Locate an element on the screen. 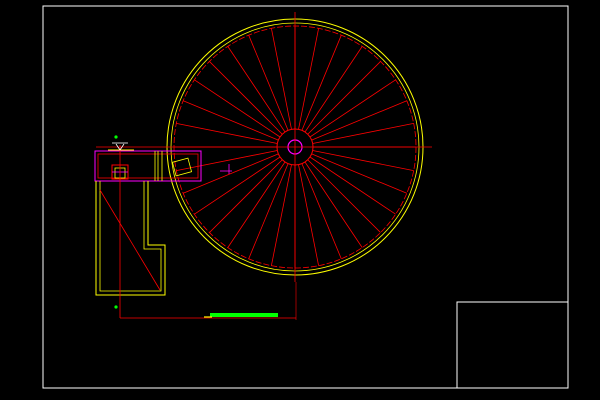  dimension-line is located at coordinates (208, 301).